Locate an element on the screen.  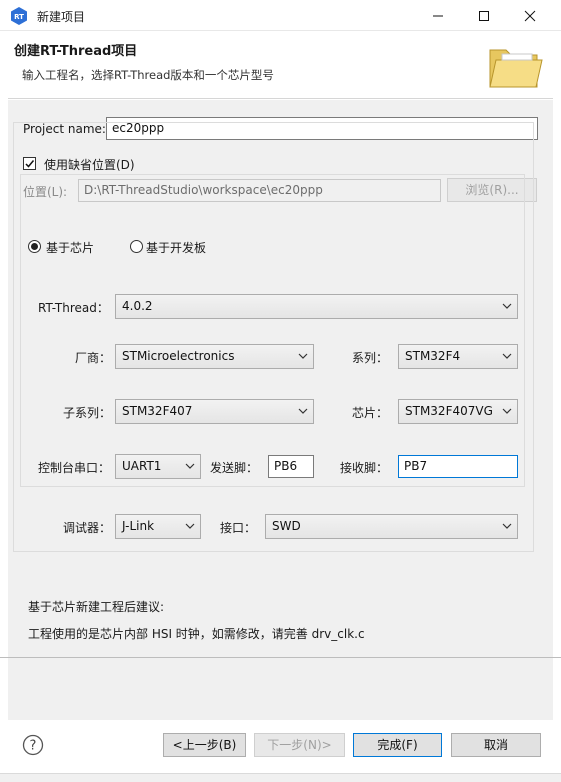
advice-title: 基于芯片新建工程后建议: is located at coordinates (96, 607).